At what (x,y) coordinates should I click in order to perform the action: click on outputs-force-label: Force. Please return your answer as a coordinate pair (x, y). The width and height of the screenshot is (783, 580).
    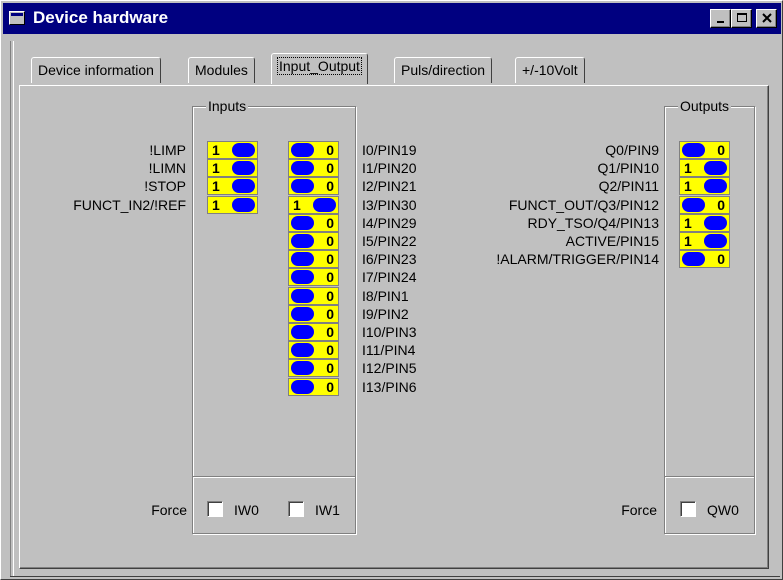
    Looking at the image, I should click on (639, 510).